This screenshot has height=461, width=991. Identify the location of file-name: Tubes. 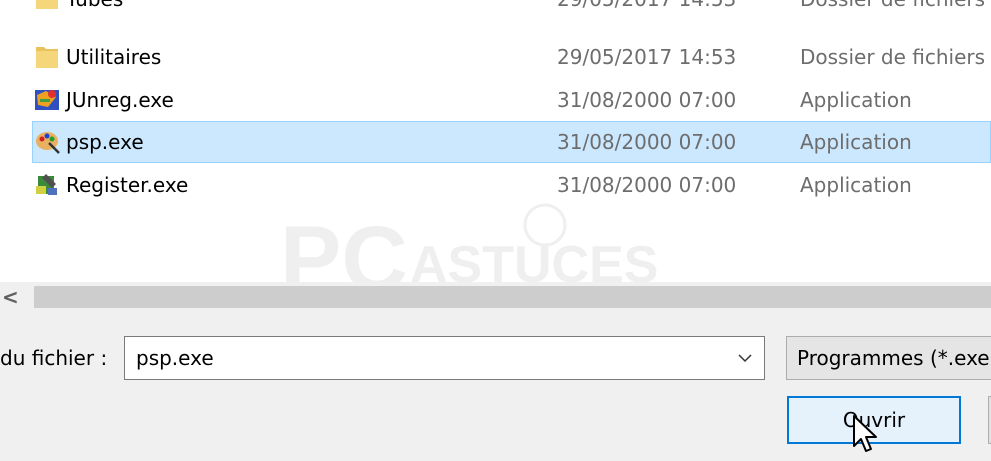
(94, 10).